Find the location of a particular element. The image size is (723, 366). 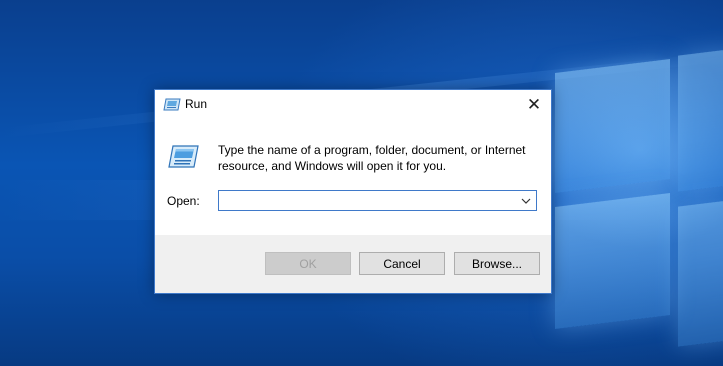

dialog-title: Run is located at coordinates (196, 104).